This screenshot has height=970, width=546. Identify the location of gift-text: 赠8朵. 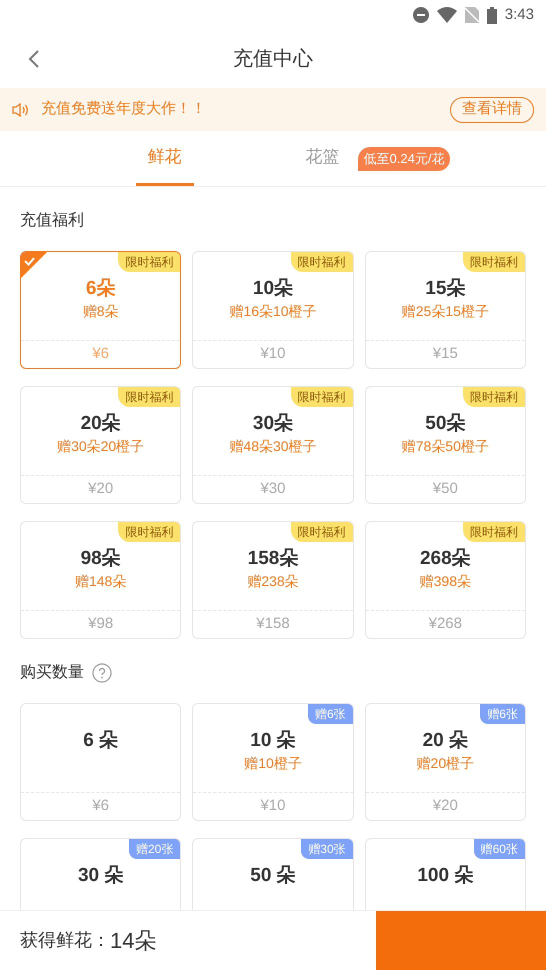
(100, 311).